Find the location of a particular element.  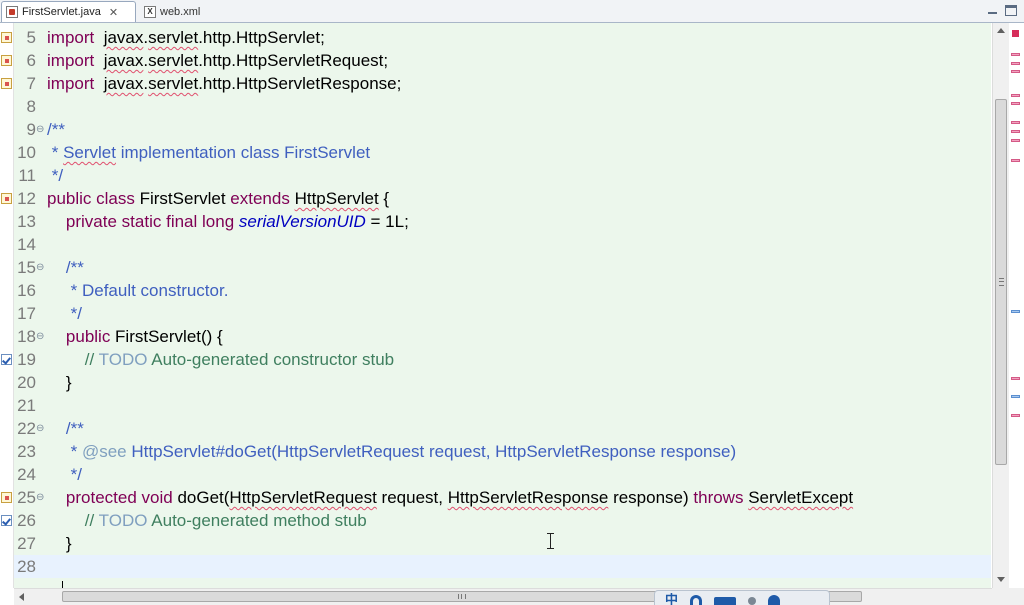

soft-keyboard-icon is located at coordinates (725, 601).